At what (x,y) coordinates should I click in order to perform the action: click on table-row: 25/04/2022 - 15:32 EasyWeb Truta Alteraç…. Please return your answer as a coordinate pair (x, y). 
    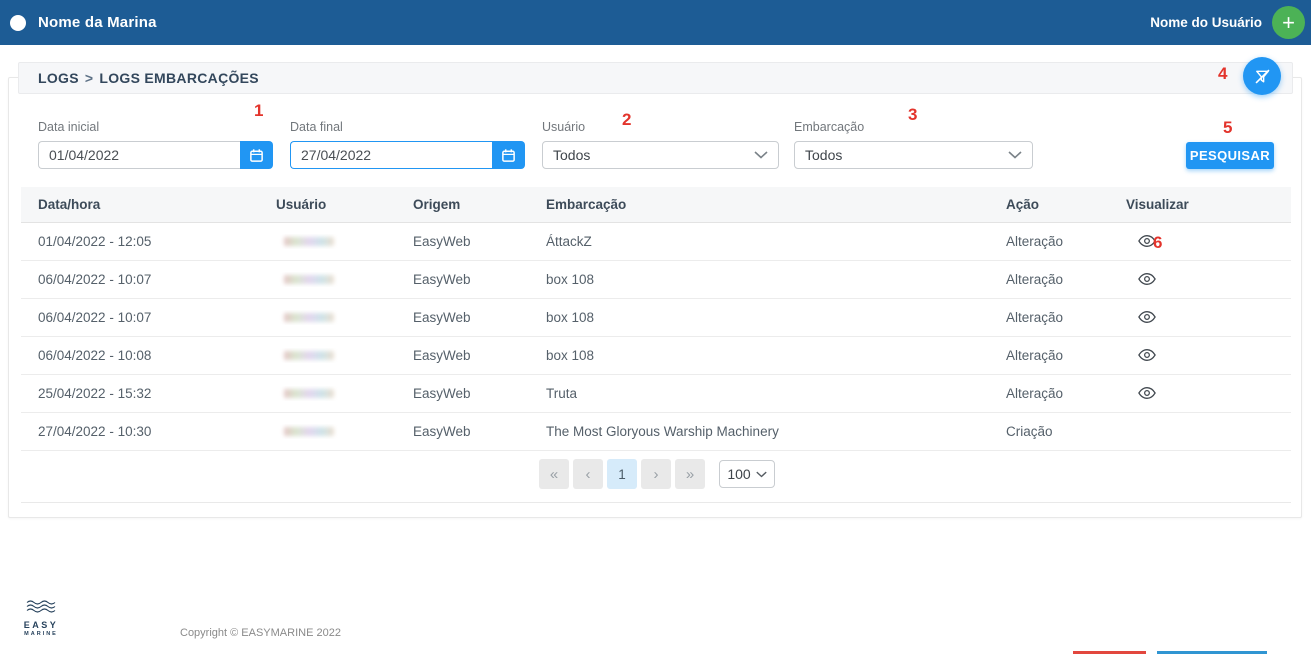
    Looking at the image, I should click on (656, 394).